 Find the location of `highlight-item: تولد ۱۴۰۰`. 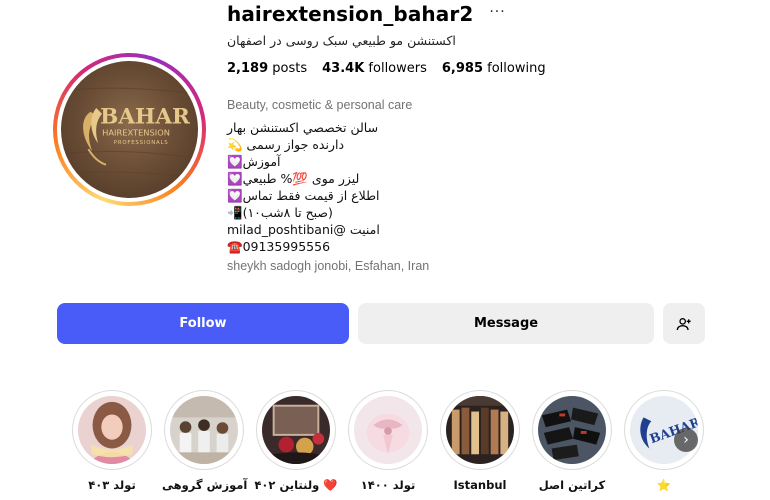

highlight-item: تولد ۱۴۰۰ is located at coordinates (388, 441).